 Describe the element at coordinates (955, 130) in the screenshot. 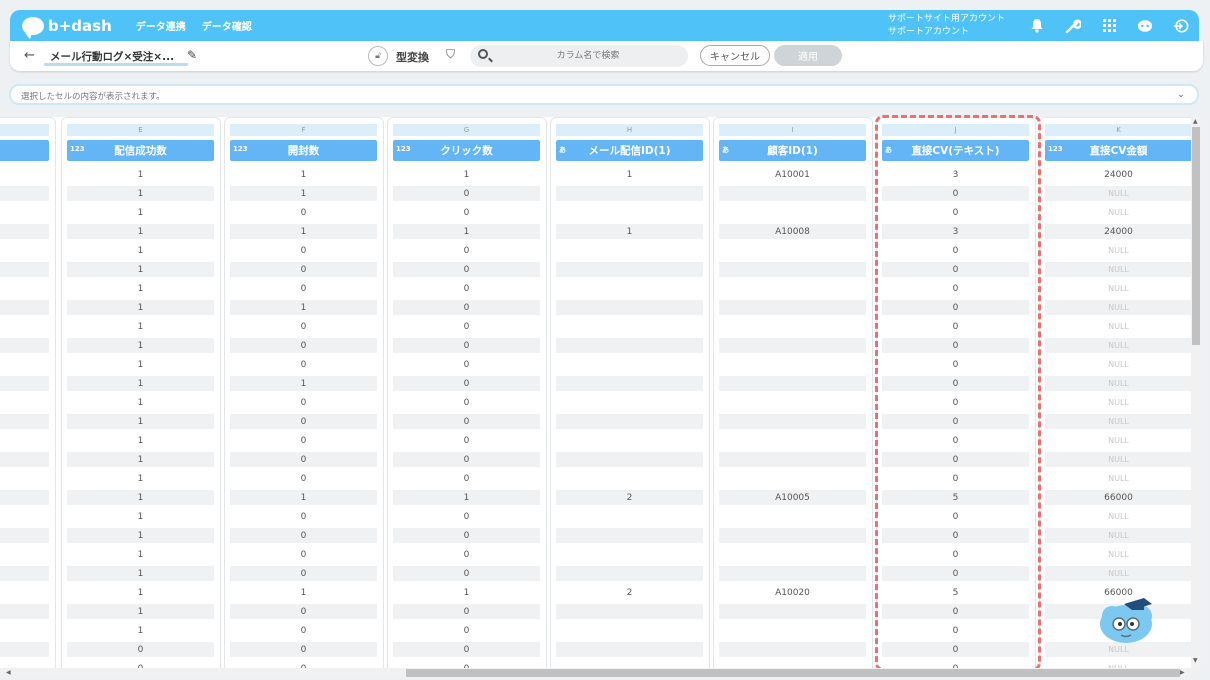

I see `column-letter: J` at that location.